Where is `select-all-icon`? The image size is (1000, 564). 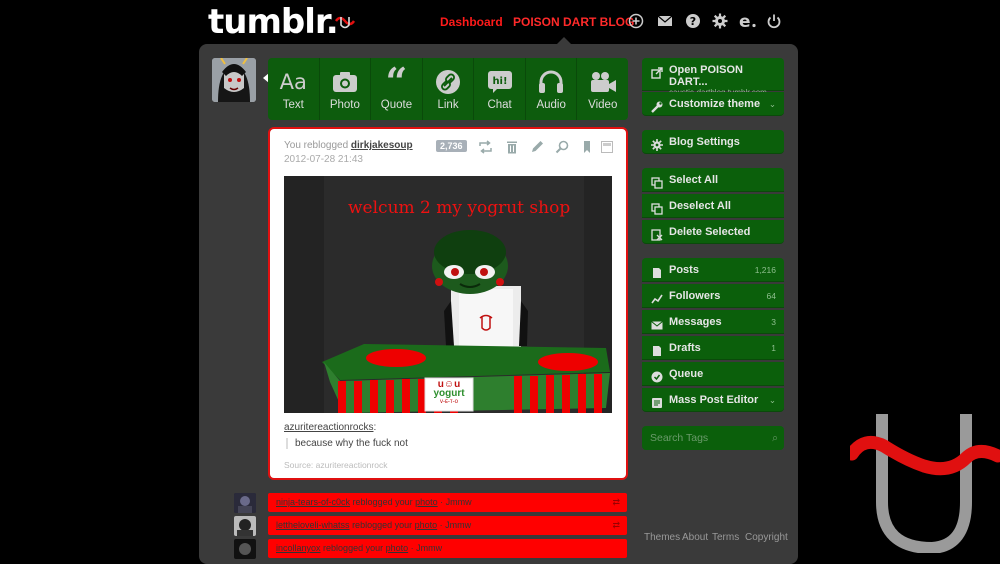 select-all-icon is located at coordinates (657, 181).